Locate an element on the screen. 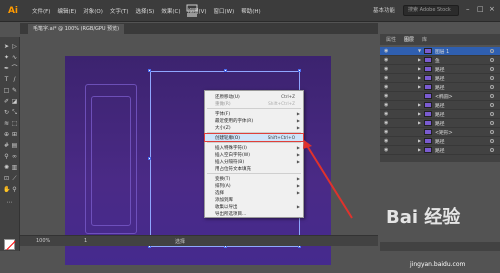 The height and width of the screenshot is (273, 500). watermark-url: jingyan.baidu.com is located at coordinates (438, 264).